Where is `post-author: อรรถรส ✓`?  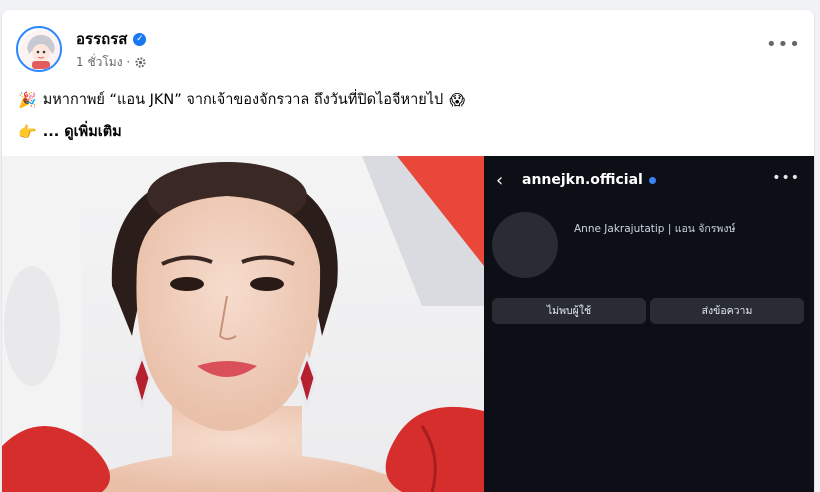
post-author: อรรถรส ✓ is located at coordinates (111, 39).